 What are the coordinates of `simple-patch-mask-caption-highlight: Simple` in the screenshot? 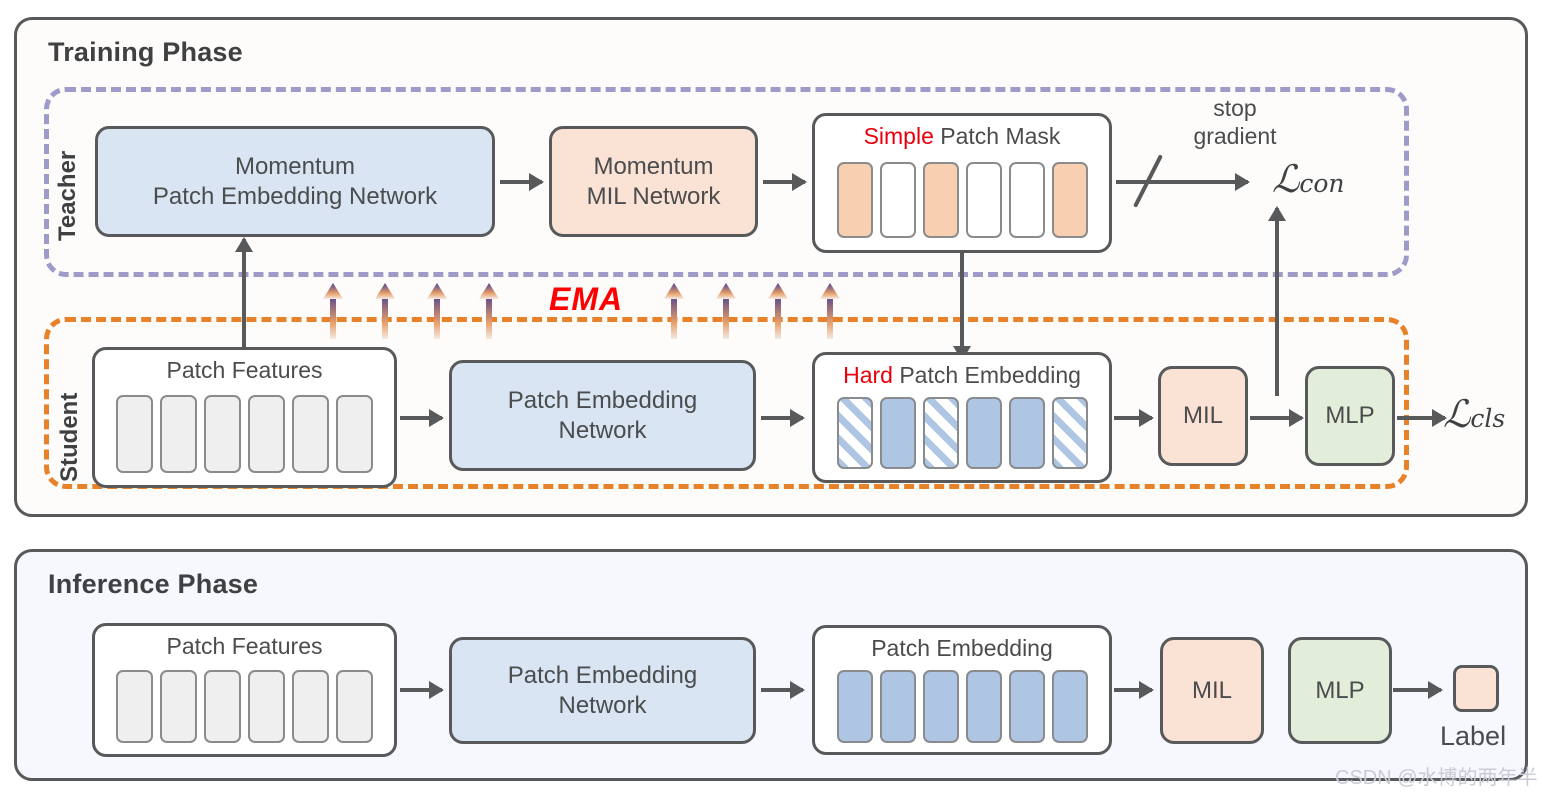 It's located at (898, 136).